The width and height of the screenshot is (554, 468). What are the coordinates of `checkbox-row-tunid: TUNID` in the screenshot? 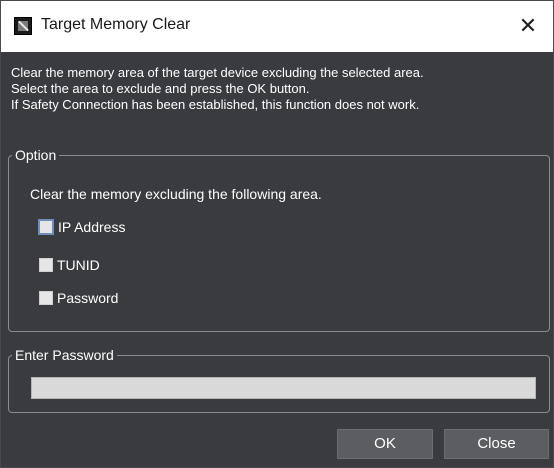 It's located at (69, 265).